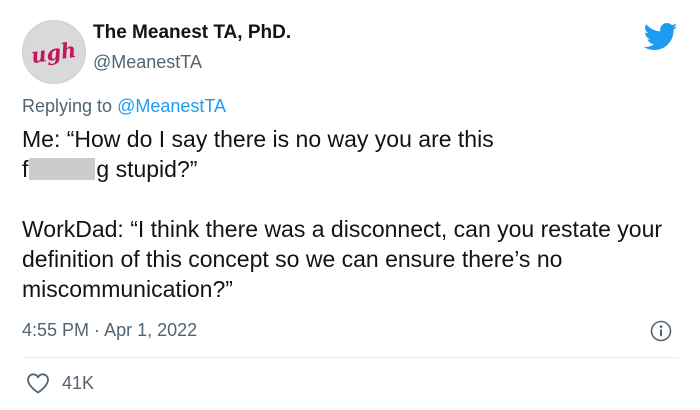 This screenshot has width=700, height=410. I want to click on replying-to: Replying to @MeanestTA, so click(124, 106).